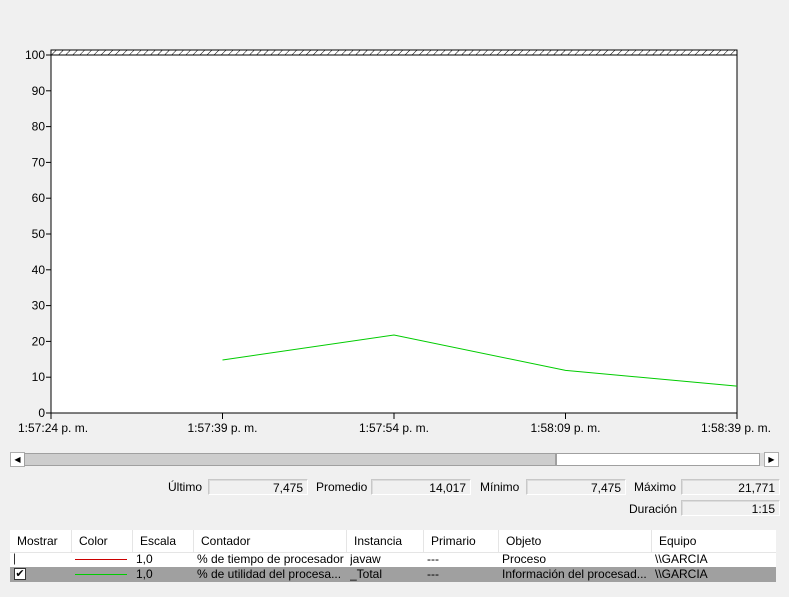  Describe the element at coordinates (39, 162) in the screenshot. I see `y-tick-label: 70` at that location.